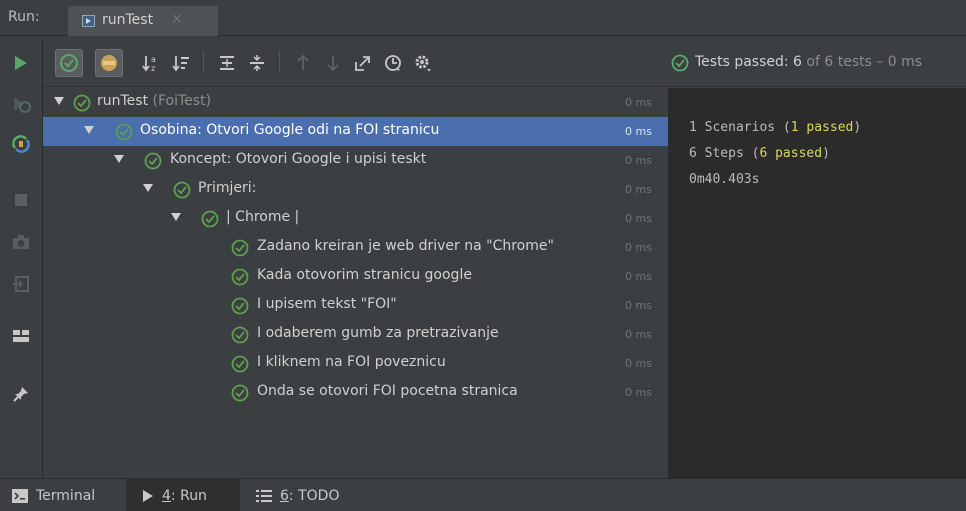 Image resolution: width=966 pixels, height=511 pixels. I want to click on stop-button, so click(21, 200).